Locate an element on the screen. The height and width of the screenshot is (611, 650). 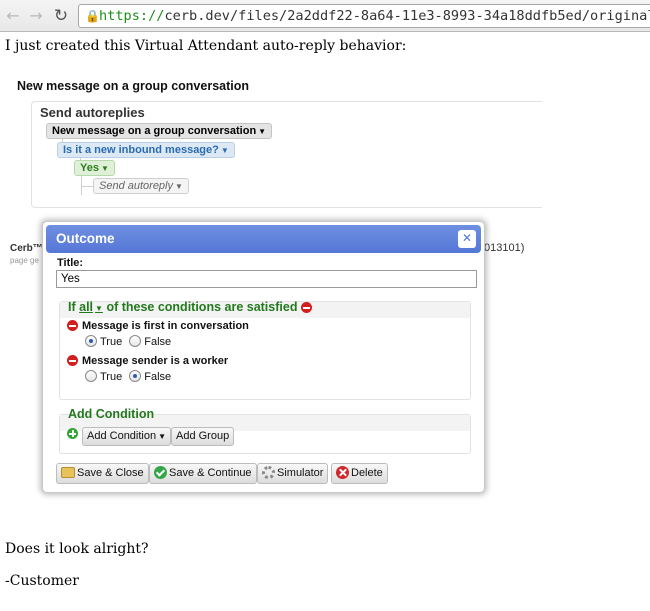
add-condition-header: Add Condition is located at coordinates (111, 414).